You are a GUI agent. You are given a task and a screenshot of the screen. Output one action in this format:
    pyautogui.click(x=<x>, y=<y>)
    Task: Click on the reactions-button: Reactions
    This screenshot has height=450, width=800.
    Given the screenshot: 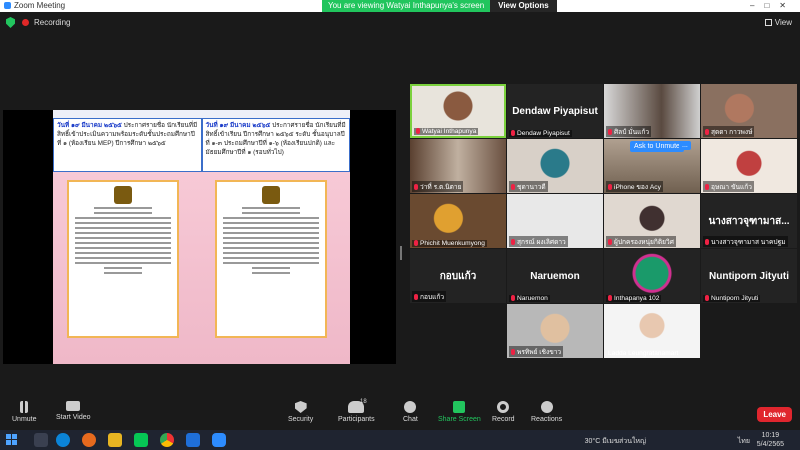 What is the action you would take?
    pyautogui.click(x=546, y=412)
    